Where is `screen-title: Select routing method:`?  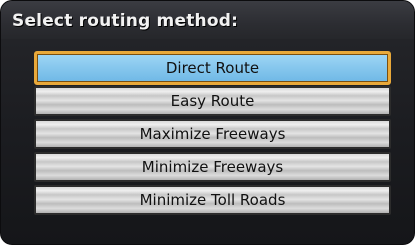
screen-title: Select routing method: is located at coordinates (125, 21).